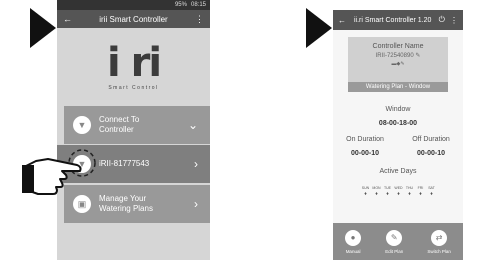 This screenshot has height=260, width=478. I want to click on app-bar: ← irii Smart Controller ⋮, so click(133, 19).